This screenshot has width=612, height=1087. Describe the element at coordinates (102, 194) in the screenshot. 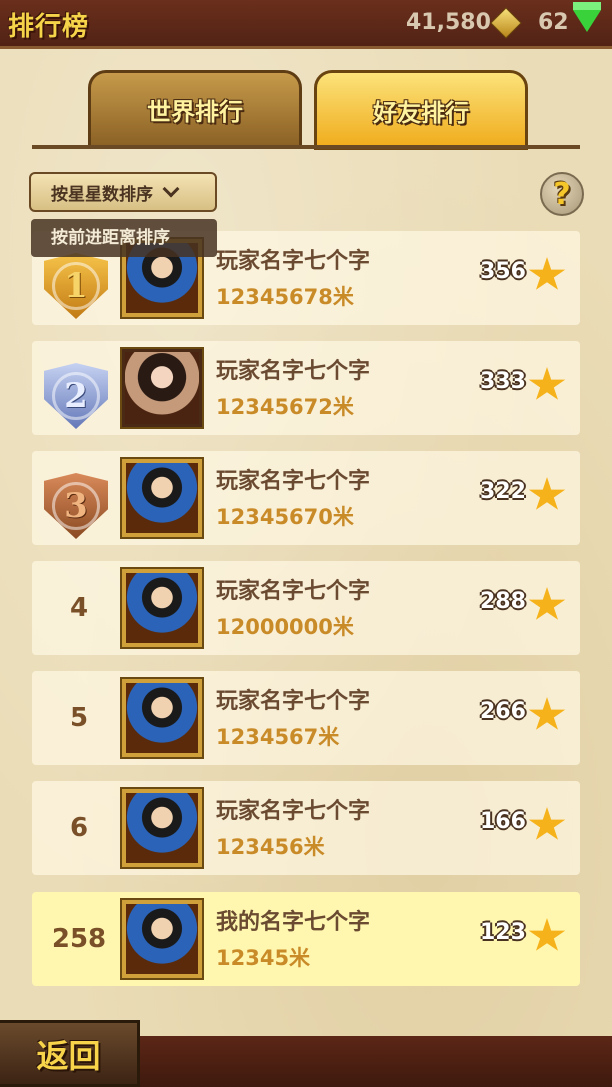

I see `sort-selected-label: 按星星数排序` at that location.